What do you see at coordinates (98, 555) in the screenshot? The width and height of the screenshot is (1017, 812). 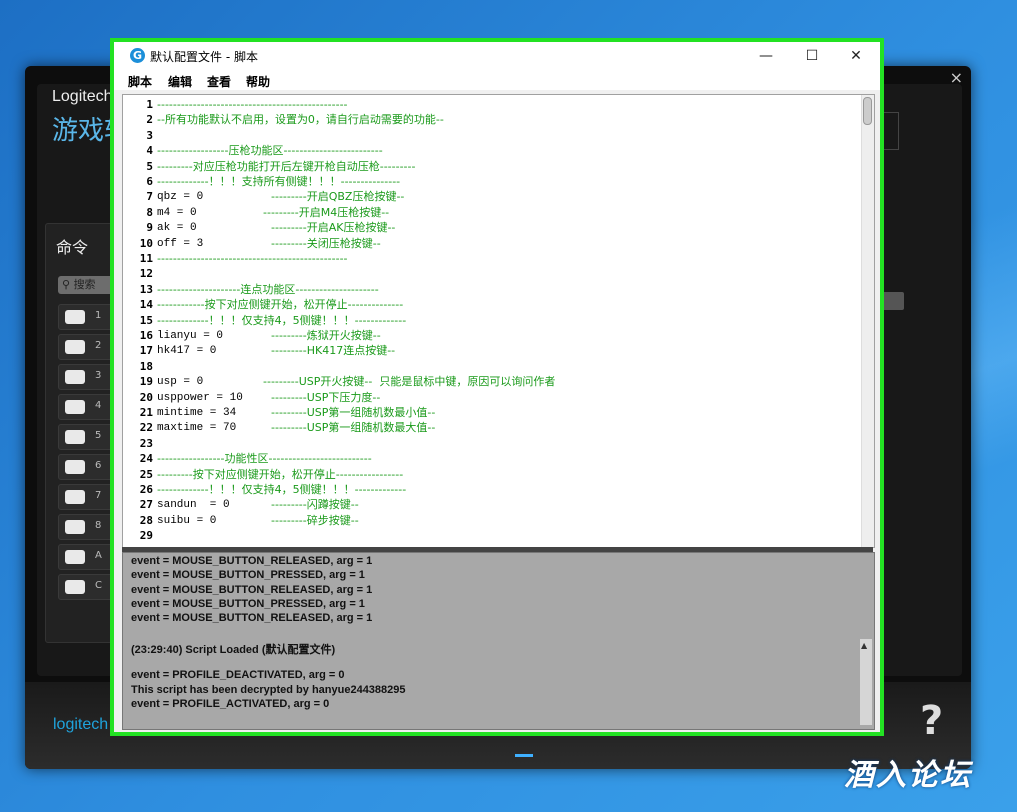 I see `key-label: A` at bounding box center [98, 555].